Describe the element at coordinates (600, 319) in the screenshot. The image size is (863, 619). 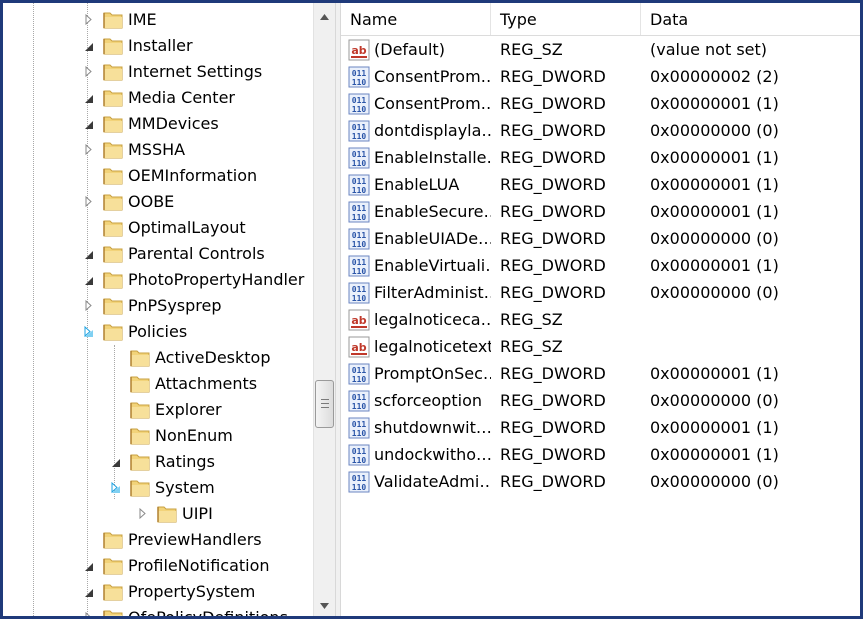
I see `value-row: ab legalnoticeca… REG_SZ` at that location.